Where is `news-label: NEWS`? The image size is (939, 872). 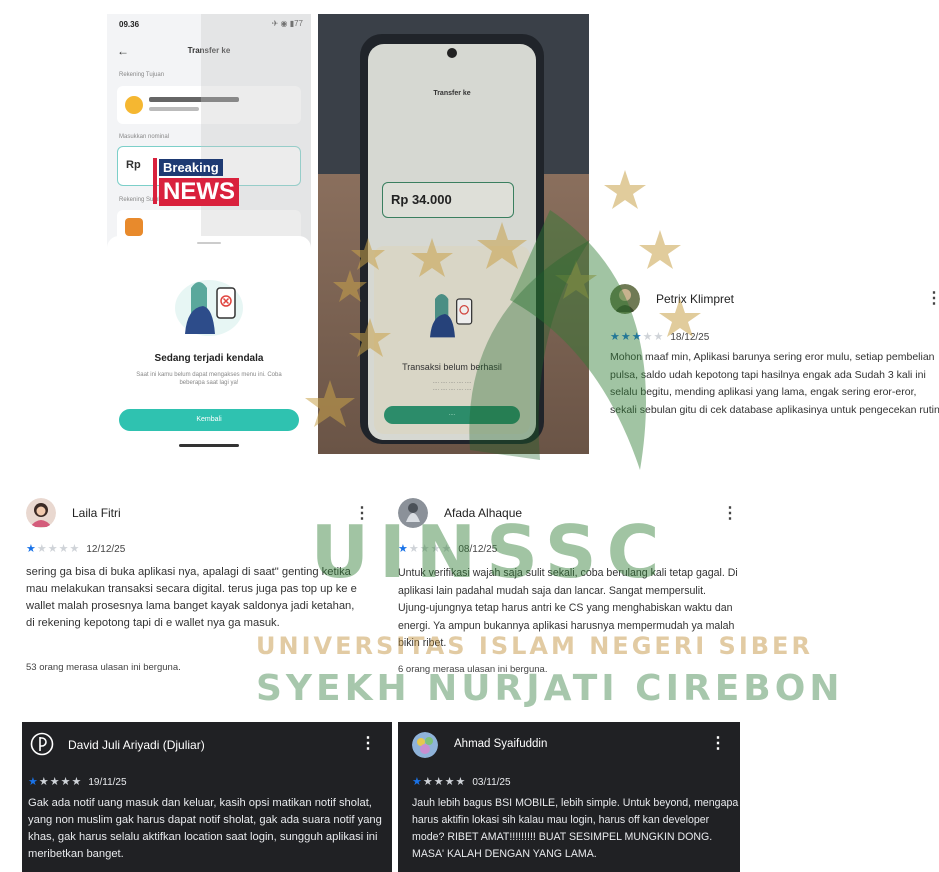 news-label: NEWS is located at coordinates (199, 192).